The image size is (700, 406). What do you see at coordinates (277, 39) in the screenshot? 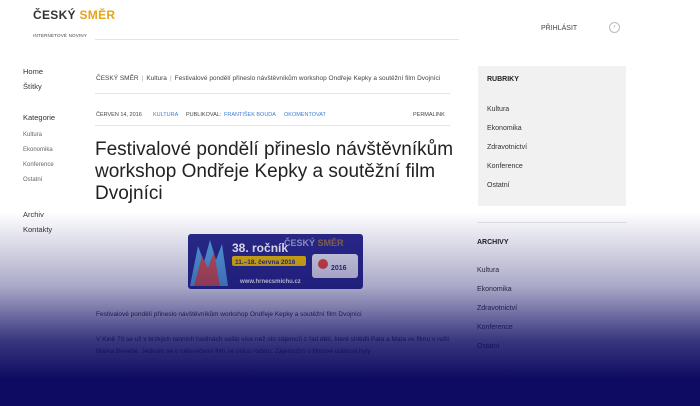
I see `header-divider` at bounding box center [277, 39].